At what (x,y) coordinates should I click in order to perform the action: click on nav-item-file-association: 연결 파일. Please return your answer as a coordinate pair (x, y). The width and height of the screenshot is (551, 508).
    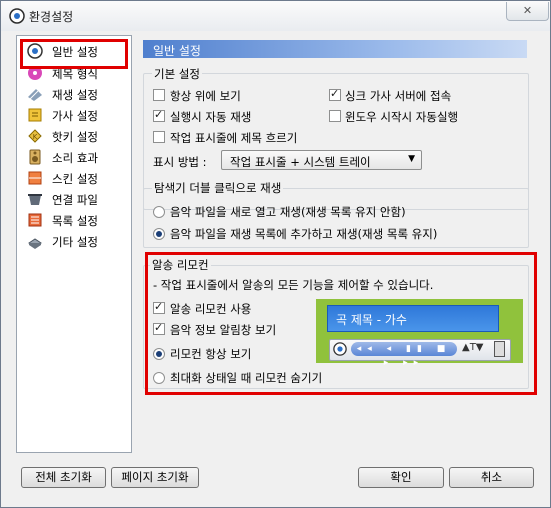
    Looking at the image, I should click on (76, 199).